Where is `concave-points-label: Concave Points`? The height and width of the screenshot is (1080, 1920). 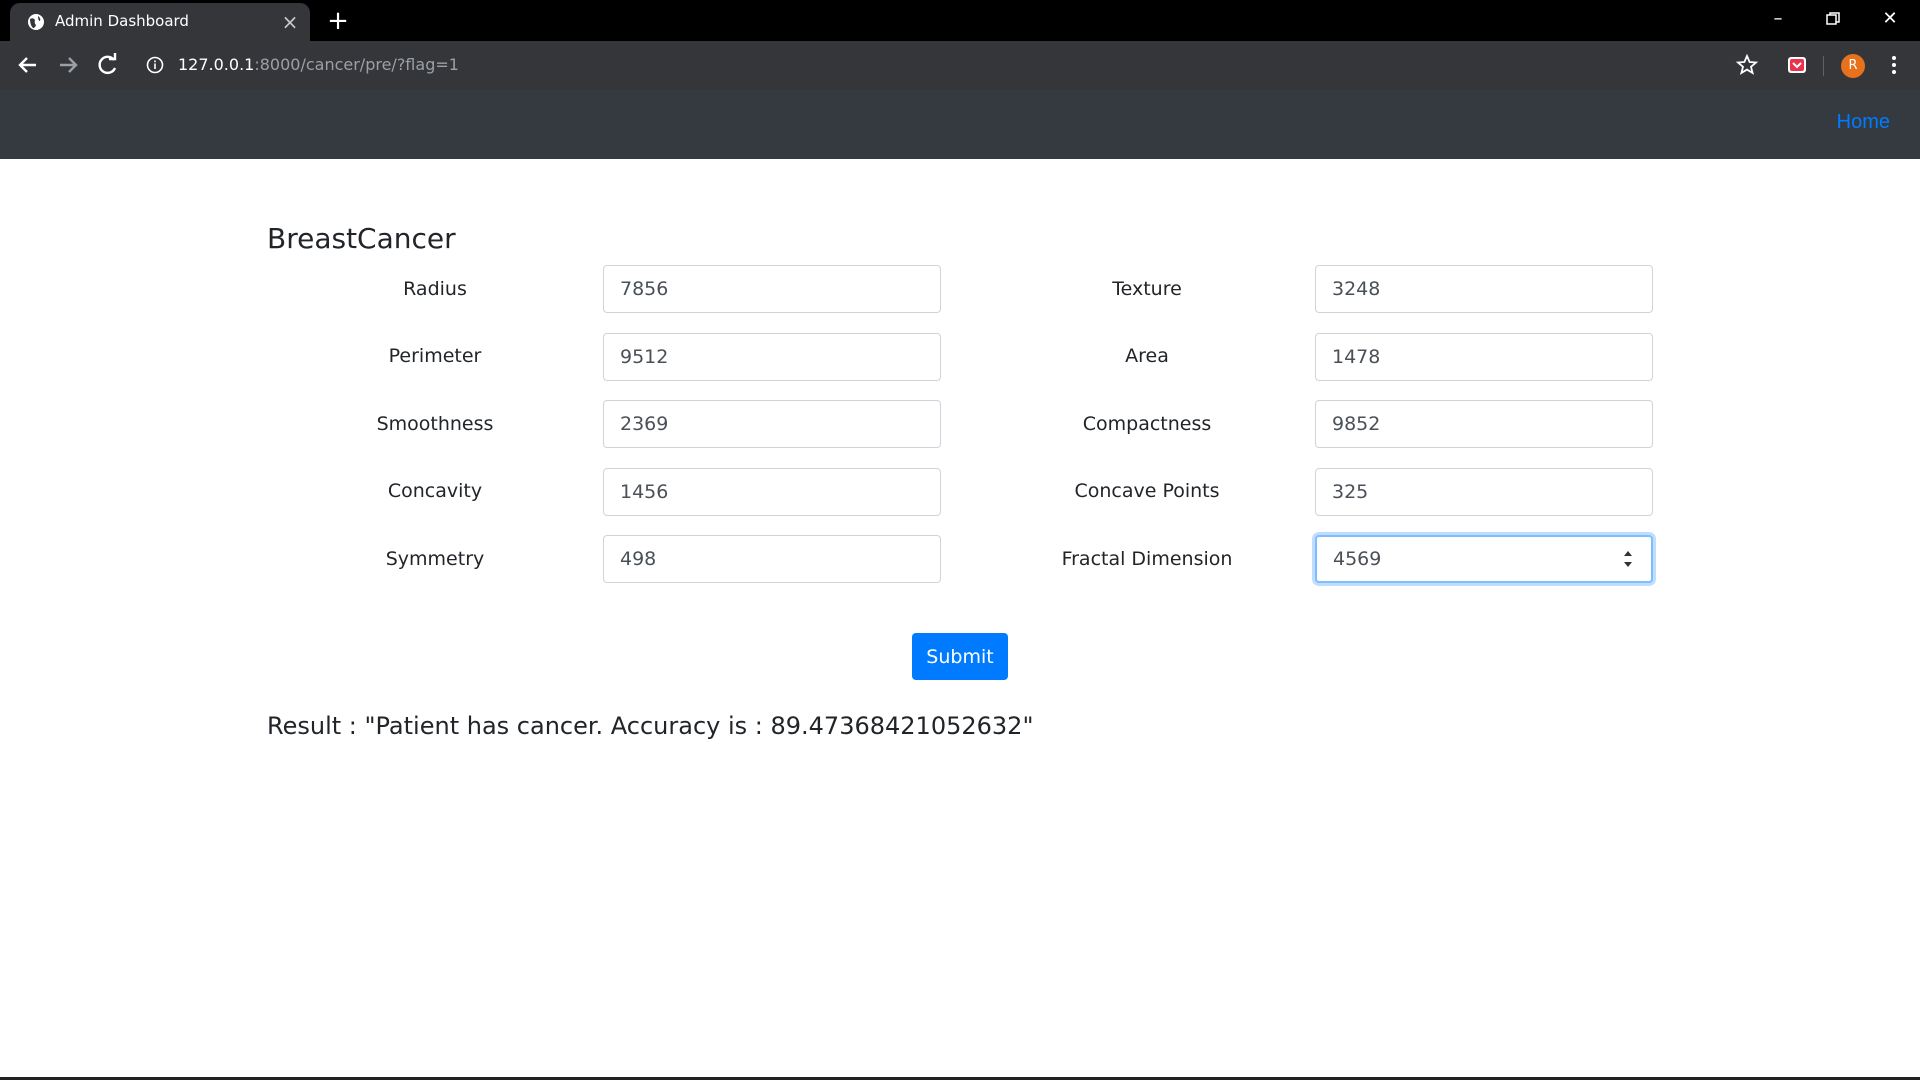
concave-points-label: Concave Points is located at coordinates (1147, 491).